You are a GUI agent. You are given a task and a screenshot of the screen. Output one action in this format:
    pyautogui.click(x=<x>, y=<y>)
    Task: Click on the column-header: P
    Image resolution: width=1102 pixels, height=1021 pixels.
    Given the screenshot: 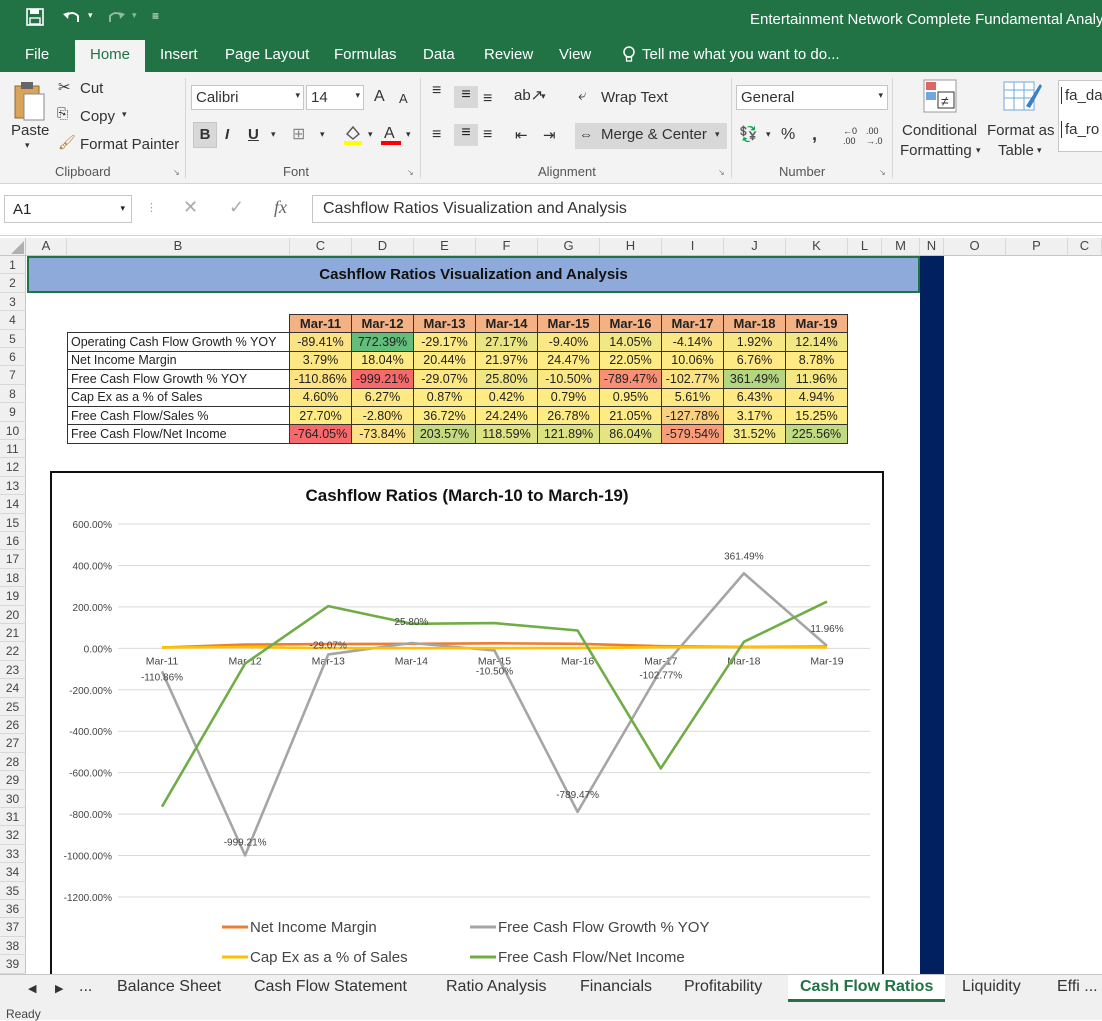 What is the action you would take?
    pyautogui.click(x=1037, y=247)
    